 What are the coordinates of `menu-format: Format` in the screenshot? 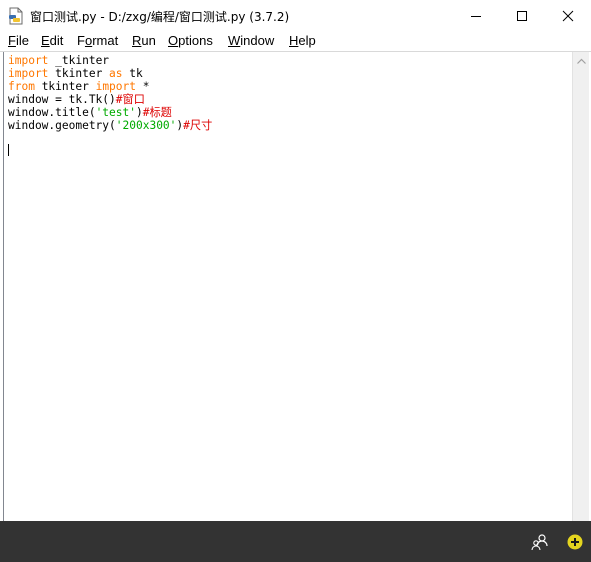 It's located at (97, 40).